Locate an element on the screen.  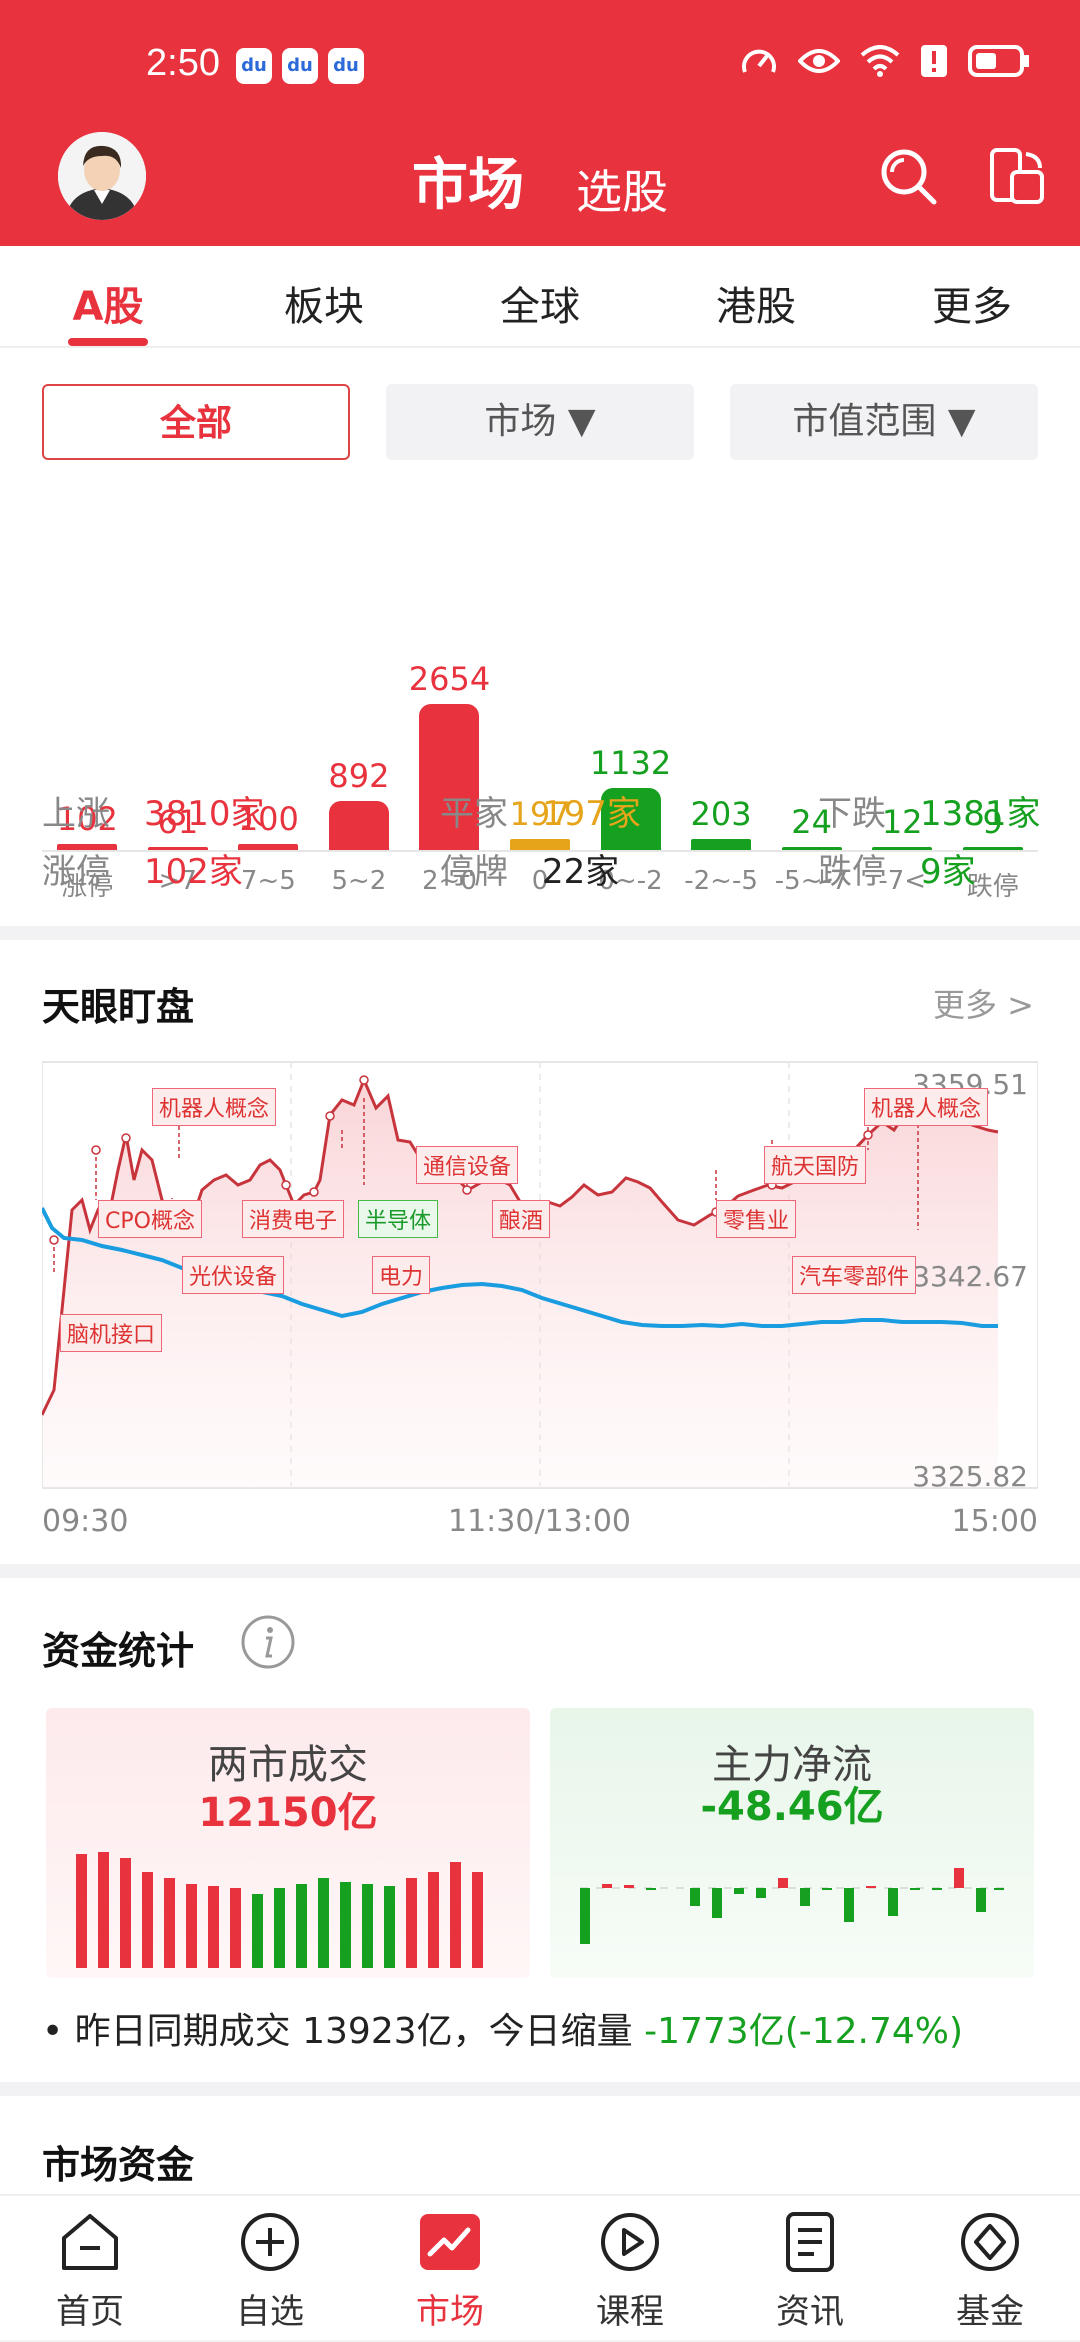
status-time: 2:50 is located at coordinates (183, 63).